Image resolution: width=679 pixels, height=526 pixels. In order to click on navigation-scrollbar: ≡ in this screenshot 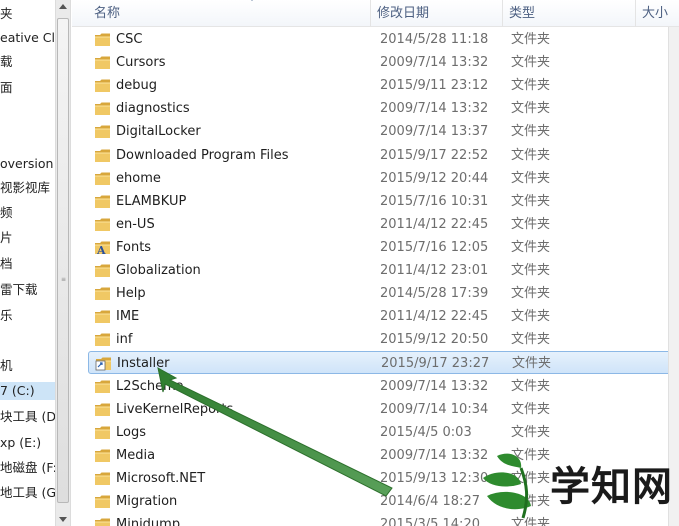, I will do `click(63, 263)`.